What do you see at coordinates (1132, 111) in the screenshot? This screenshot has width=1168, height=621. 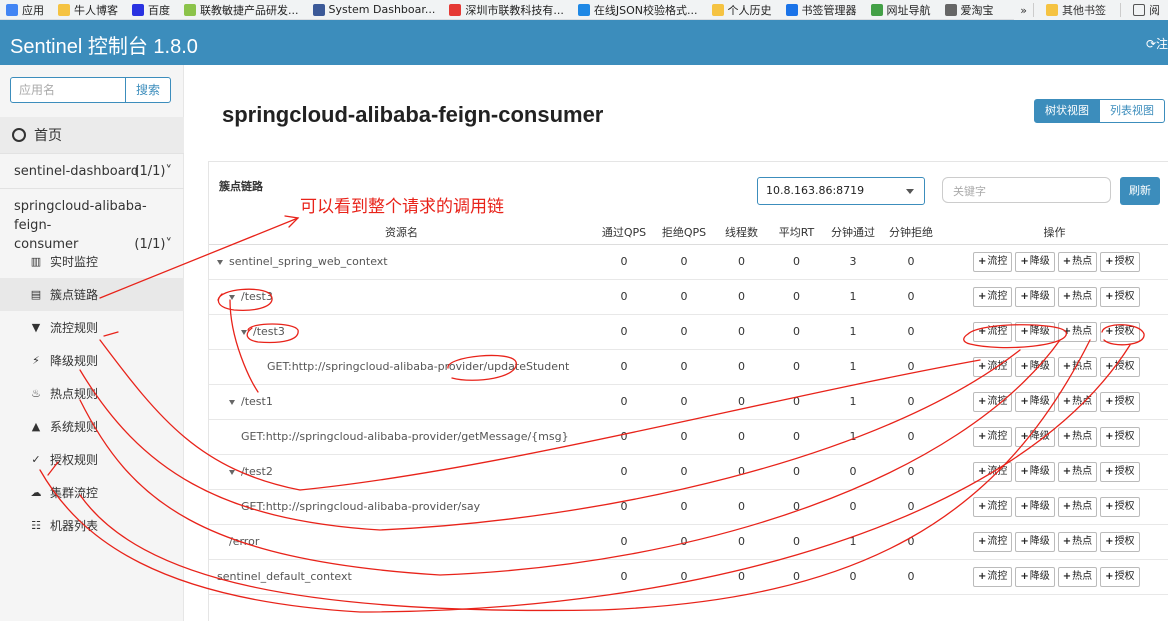 I see `list-view-button: 列表视图` at bounding box center [1132, 111].